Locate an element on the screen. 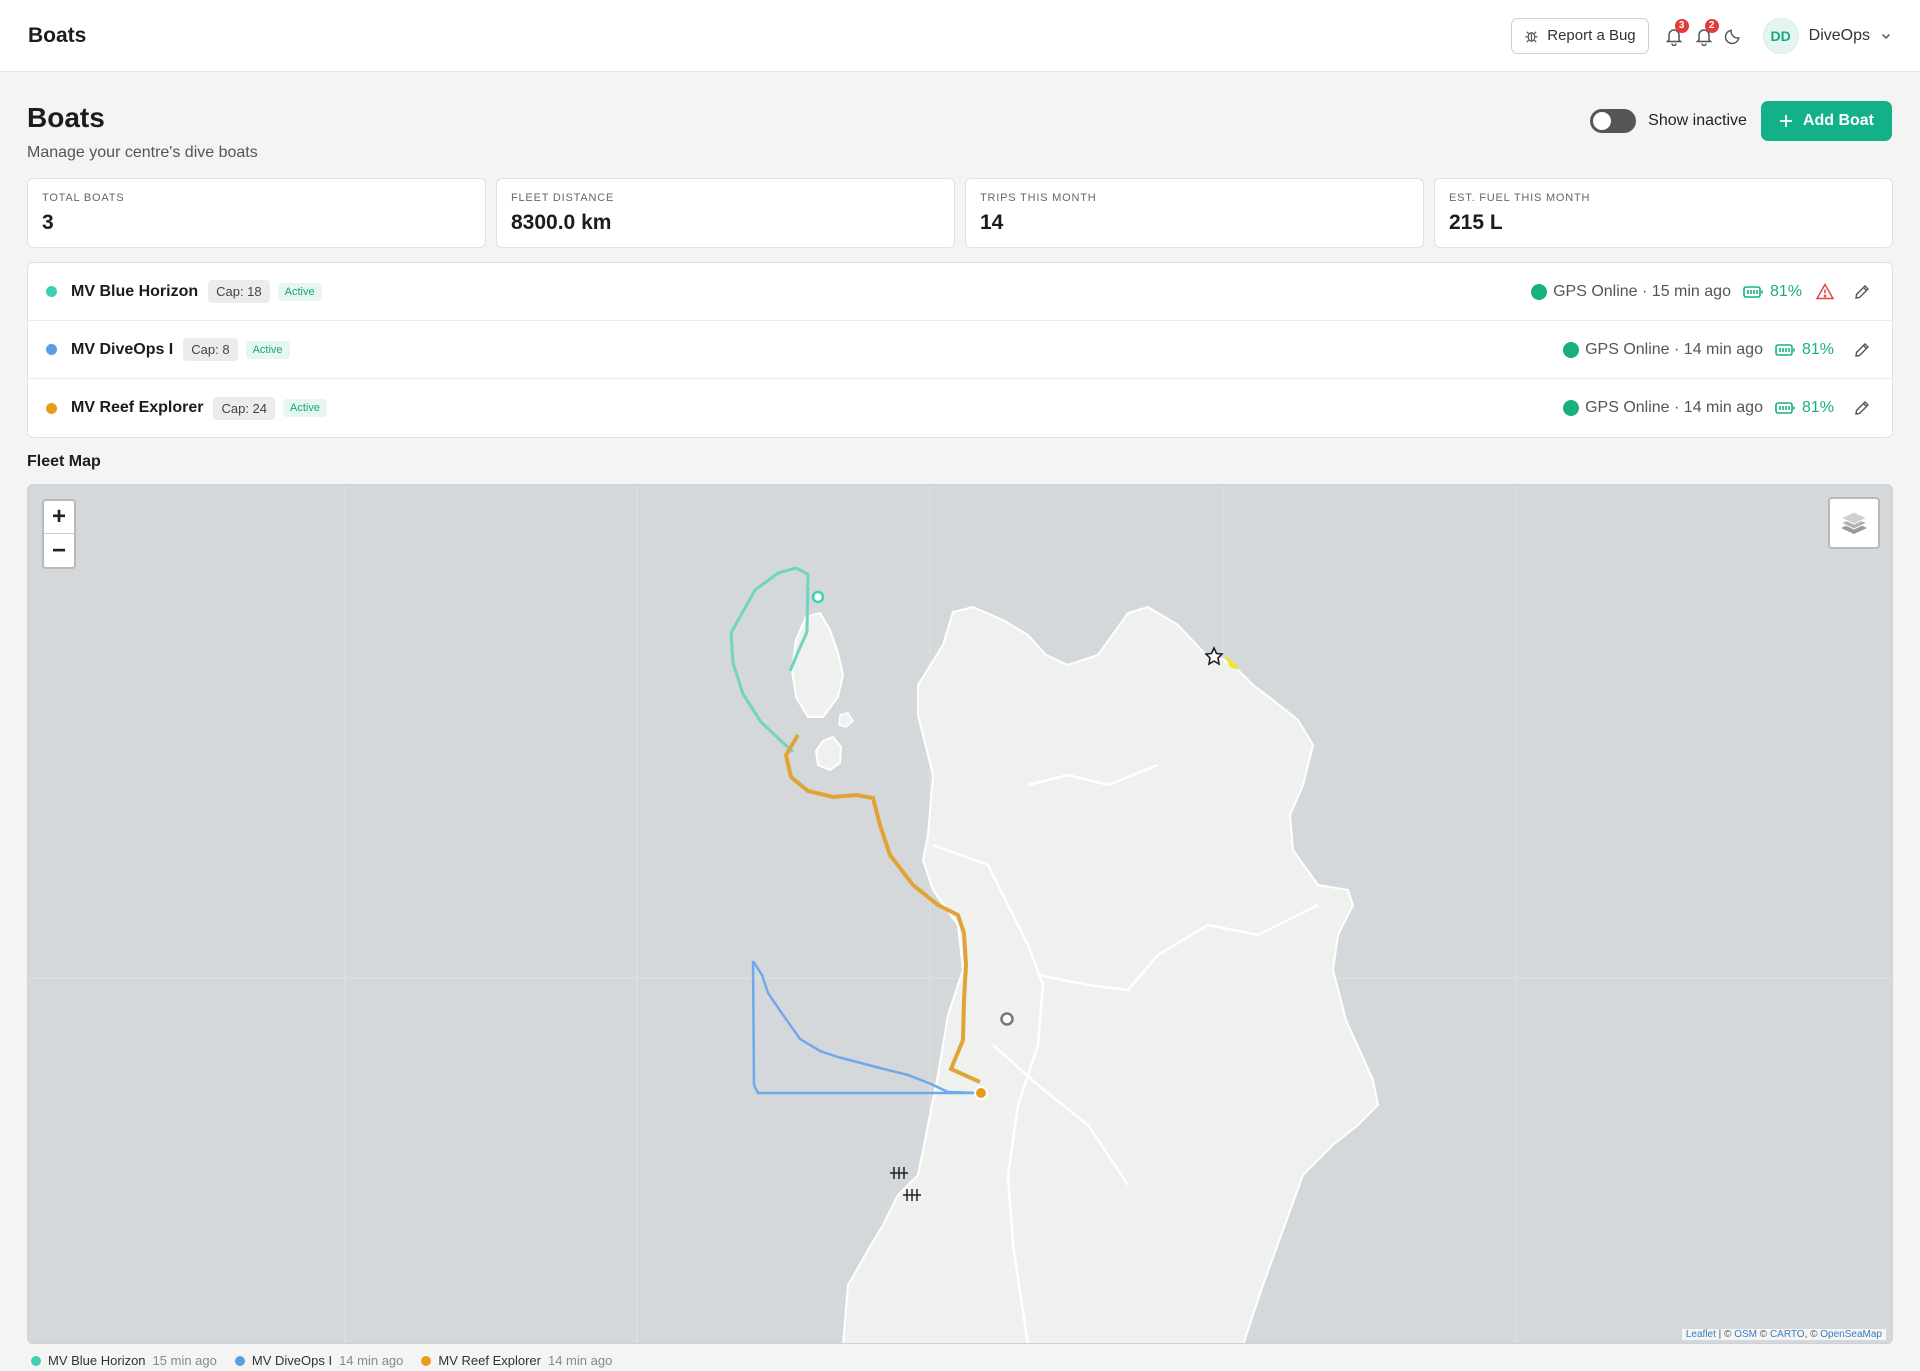 Image resolution: width=1920 pixels, height=1371 pixels. report-bug-button: Report a Bug is located at coordinates (1580, 35).